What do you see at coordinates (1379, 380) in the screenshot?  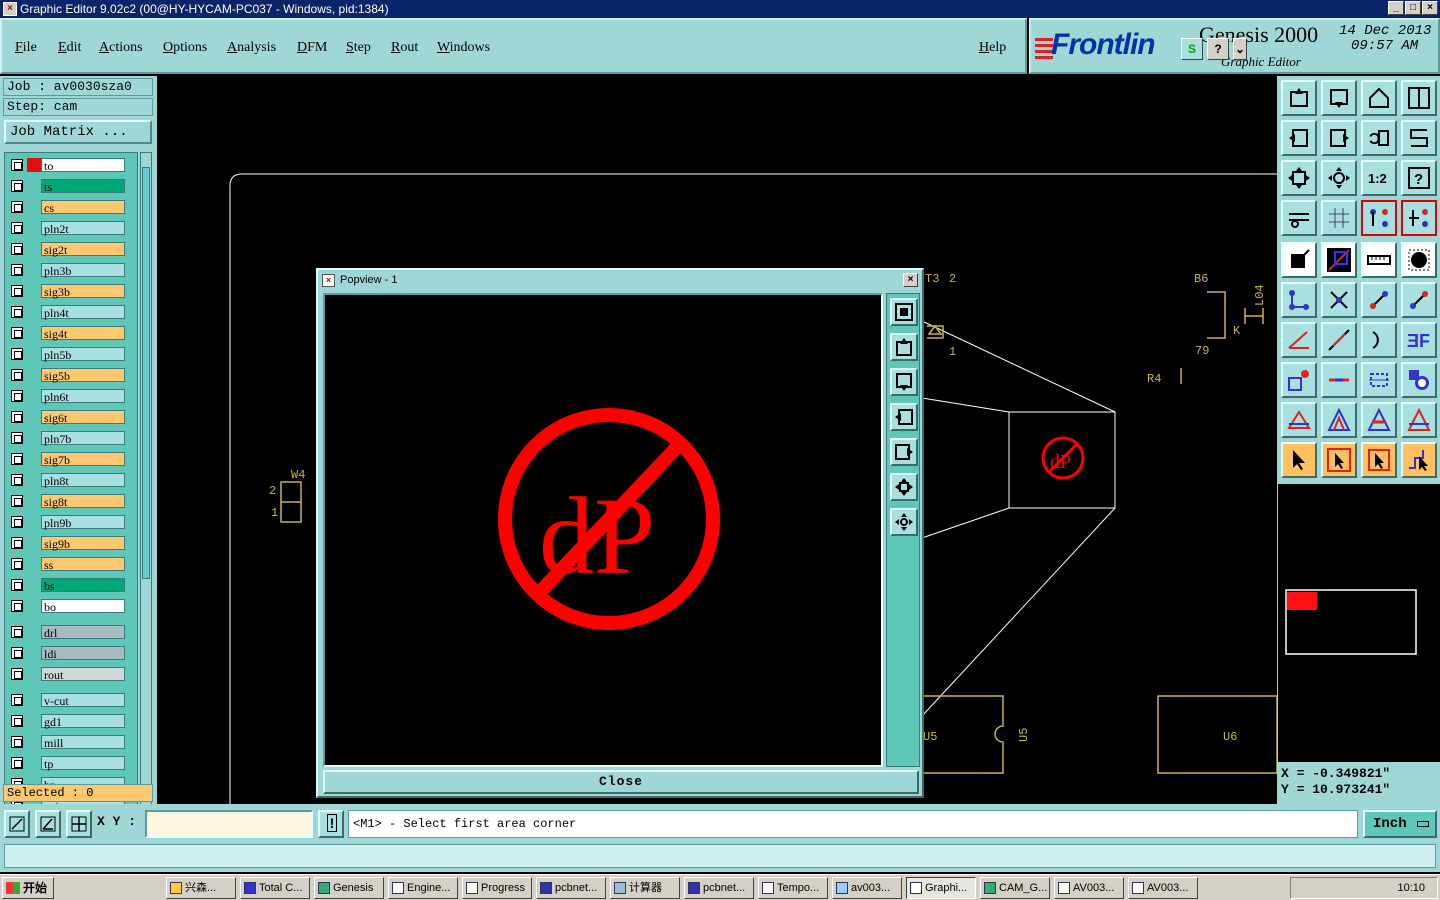 I see `tool-resize` at bounding box center [1379, 380].